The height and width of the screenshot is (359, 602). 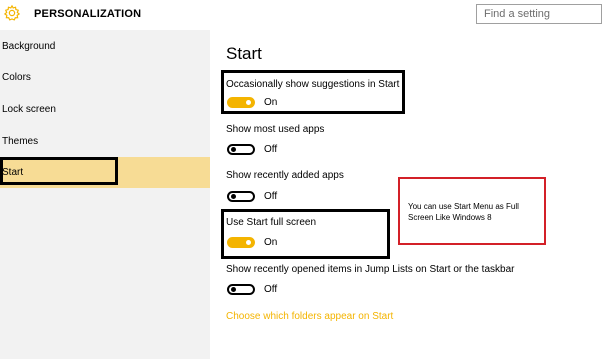 I want to click on toggle-most-used, so click(x=241, y=149).